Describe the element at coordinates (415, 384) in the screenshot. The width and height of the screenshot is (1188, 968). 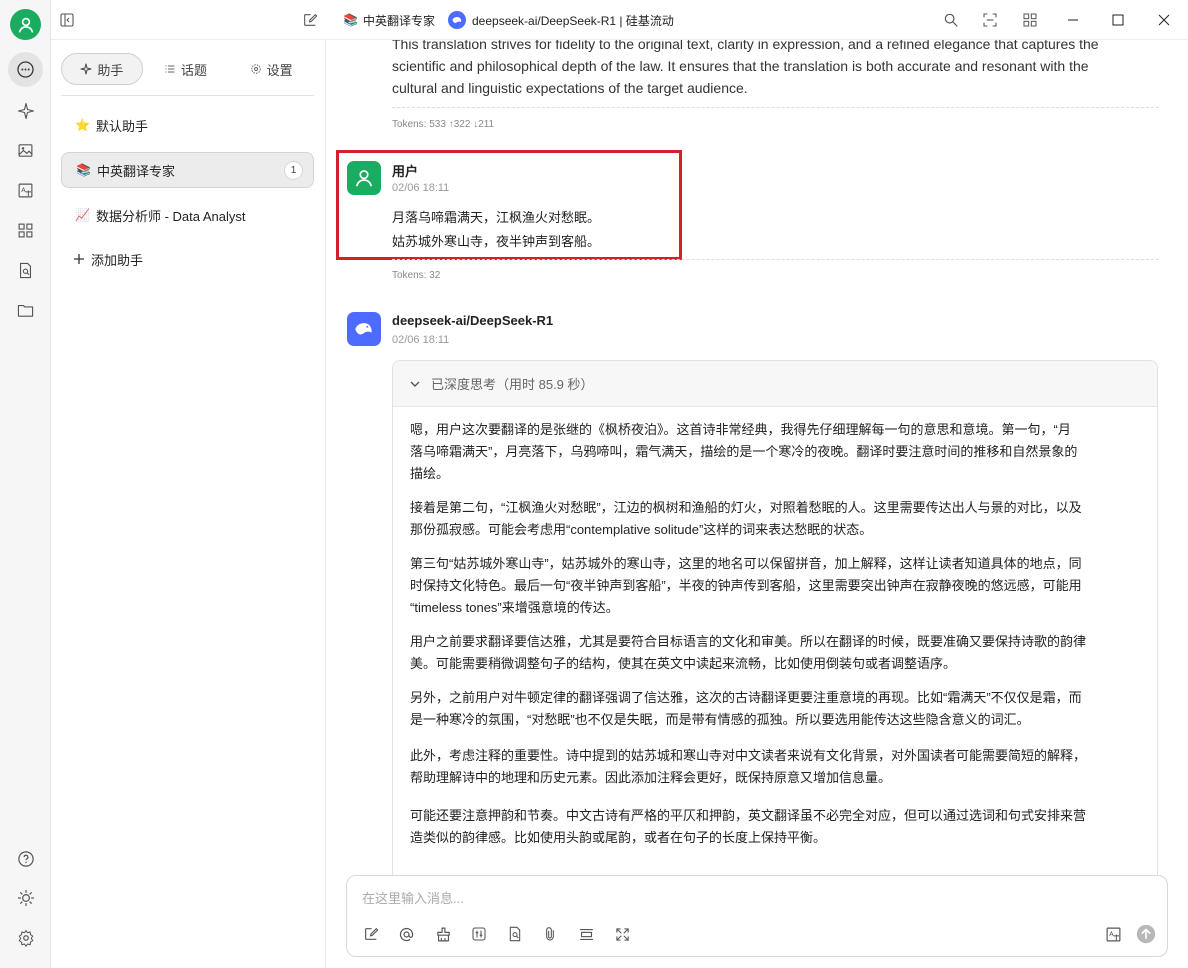
I see `chevron-down-icon` at that location.